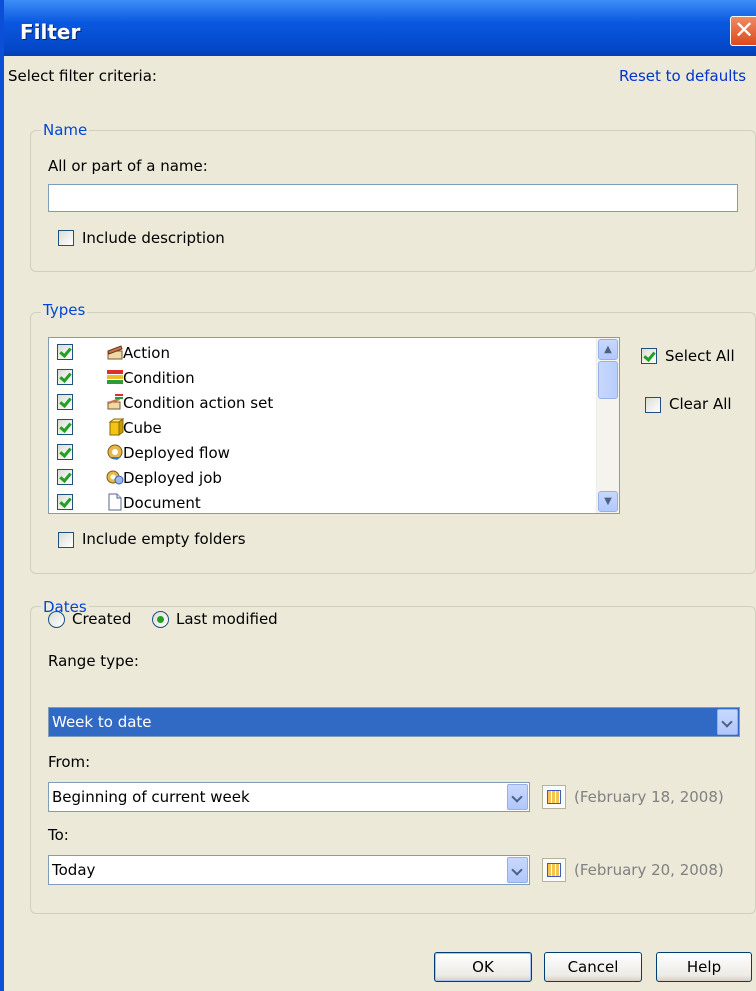  I want to click on item-label: Cube, so click(142, 428).